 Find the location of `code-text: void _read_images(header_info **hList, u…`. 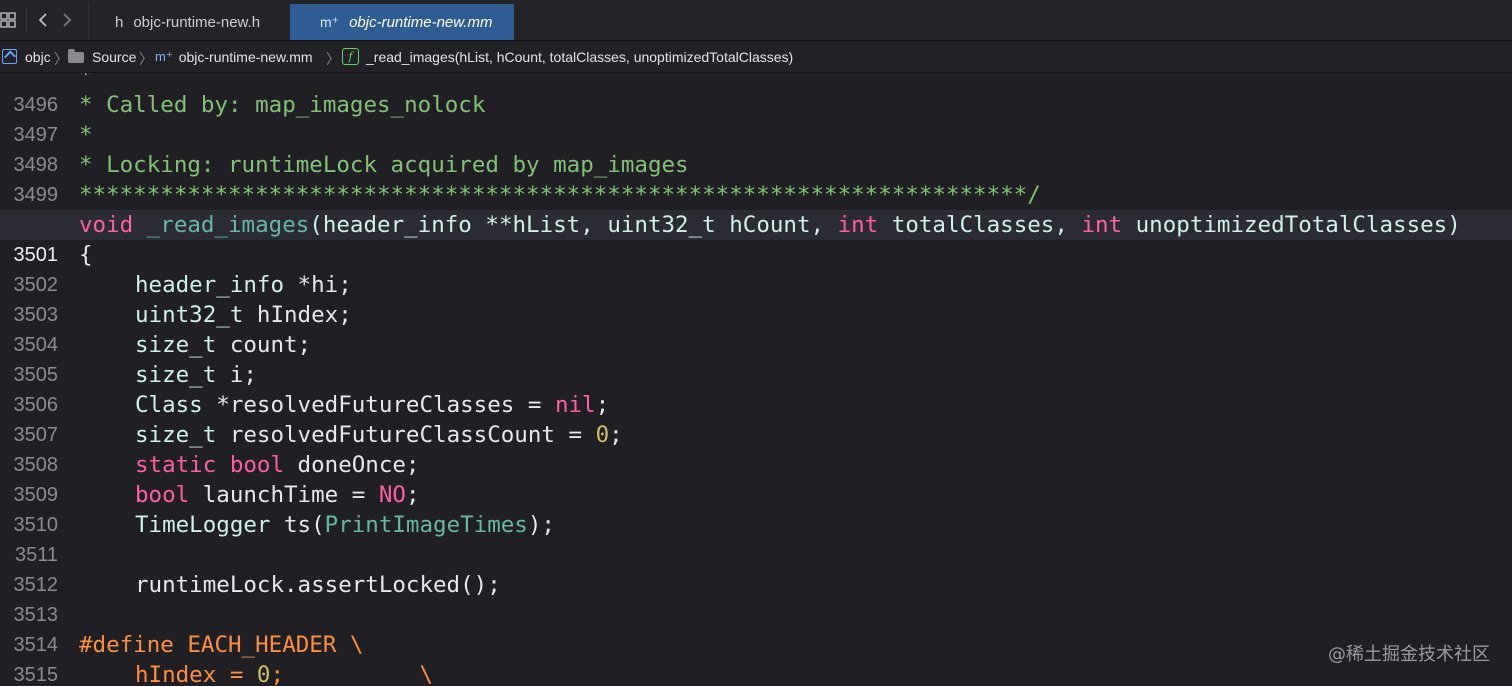

code-text: void _read_images(header_info **hList, u… is located at coordinates (770, 225).